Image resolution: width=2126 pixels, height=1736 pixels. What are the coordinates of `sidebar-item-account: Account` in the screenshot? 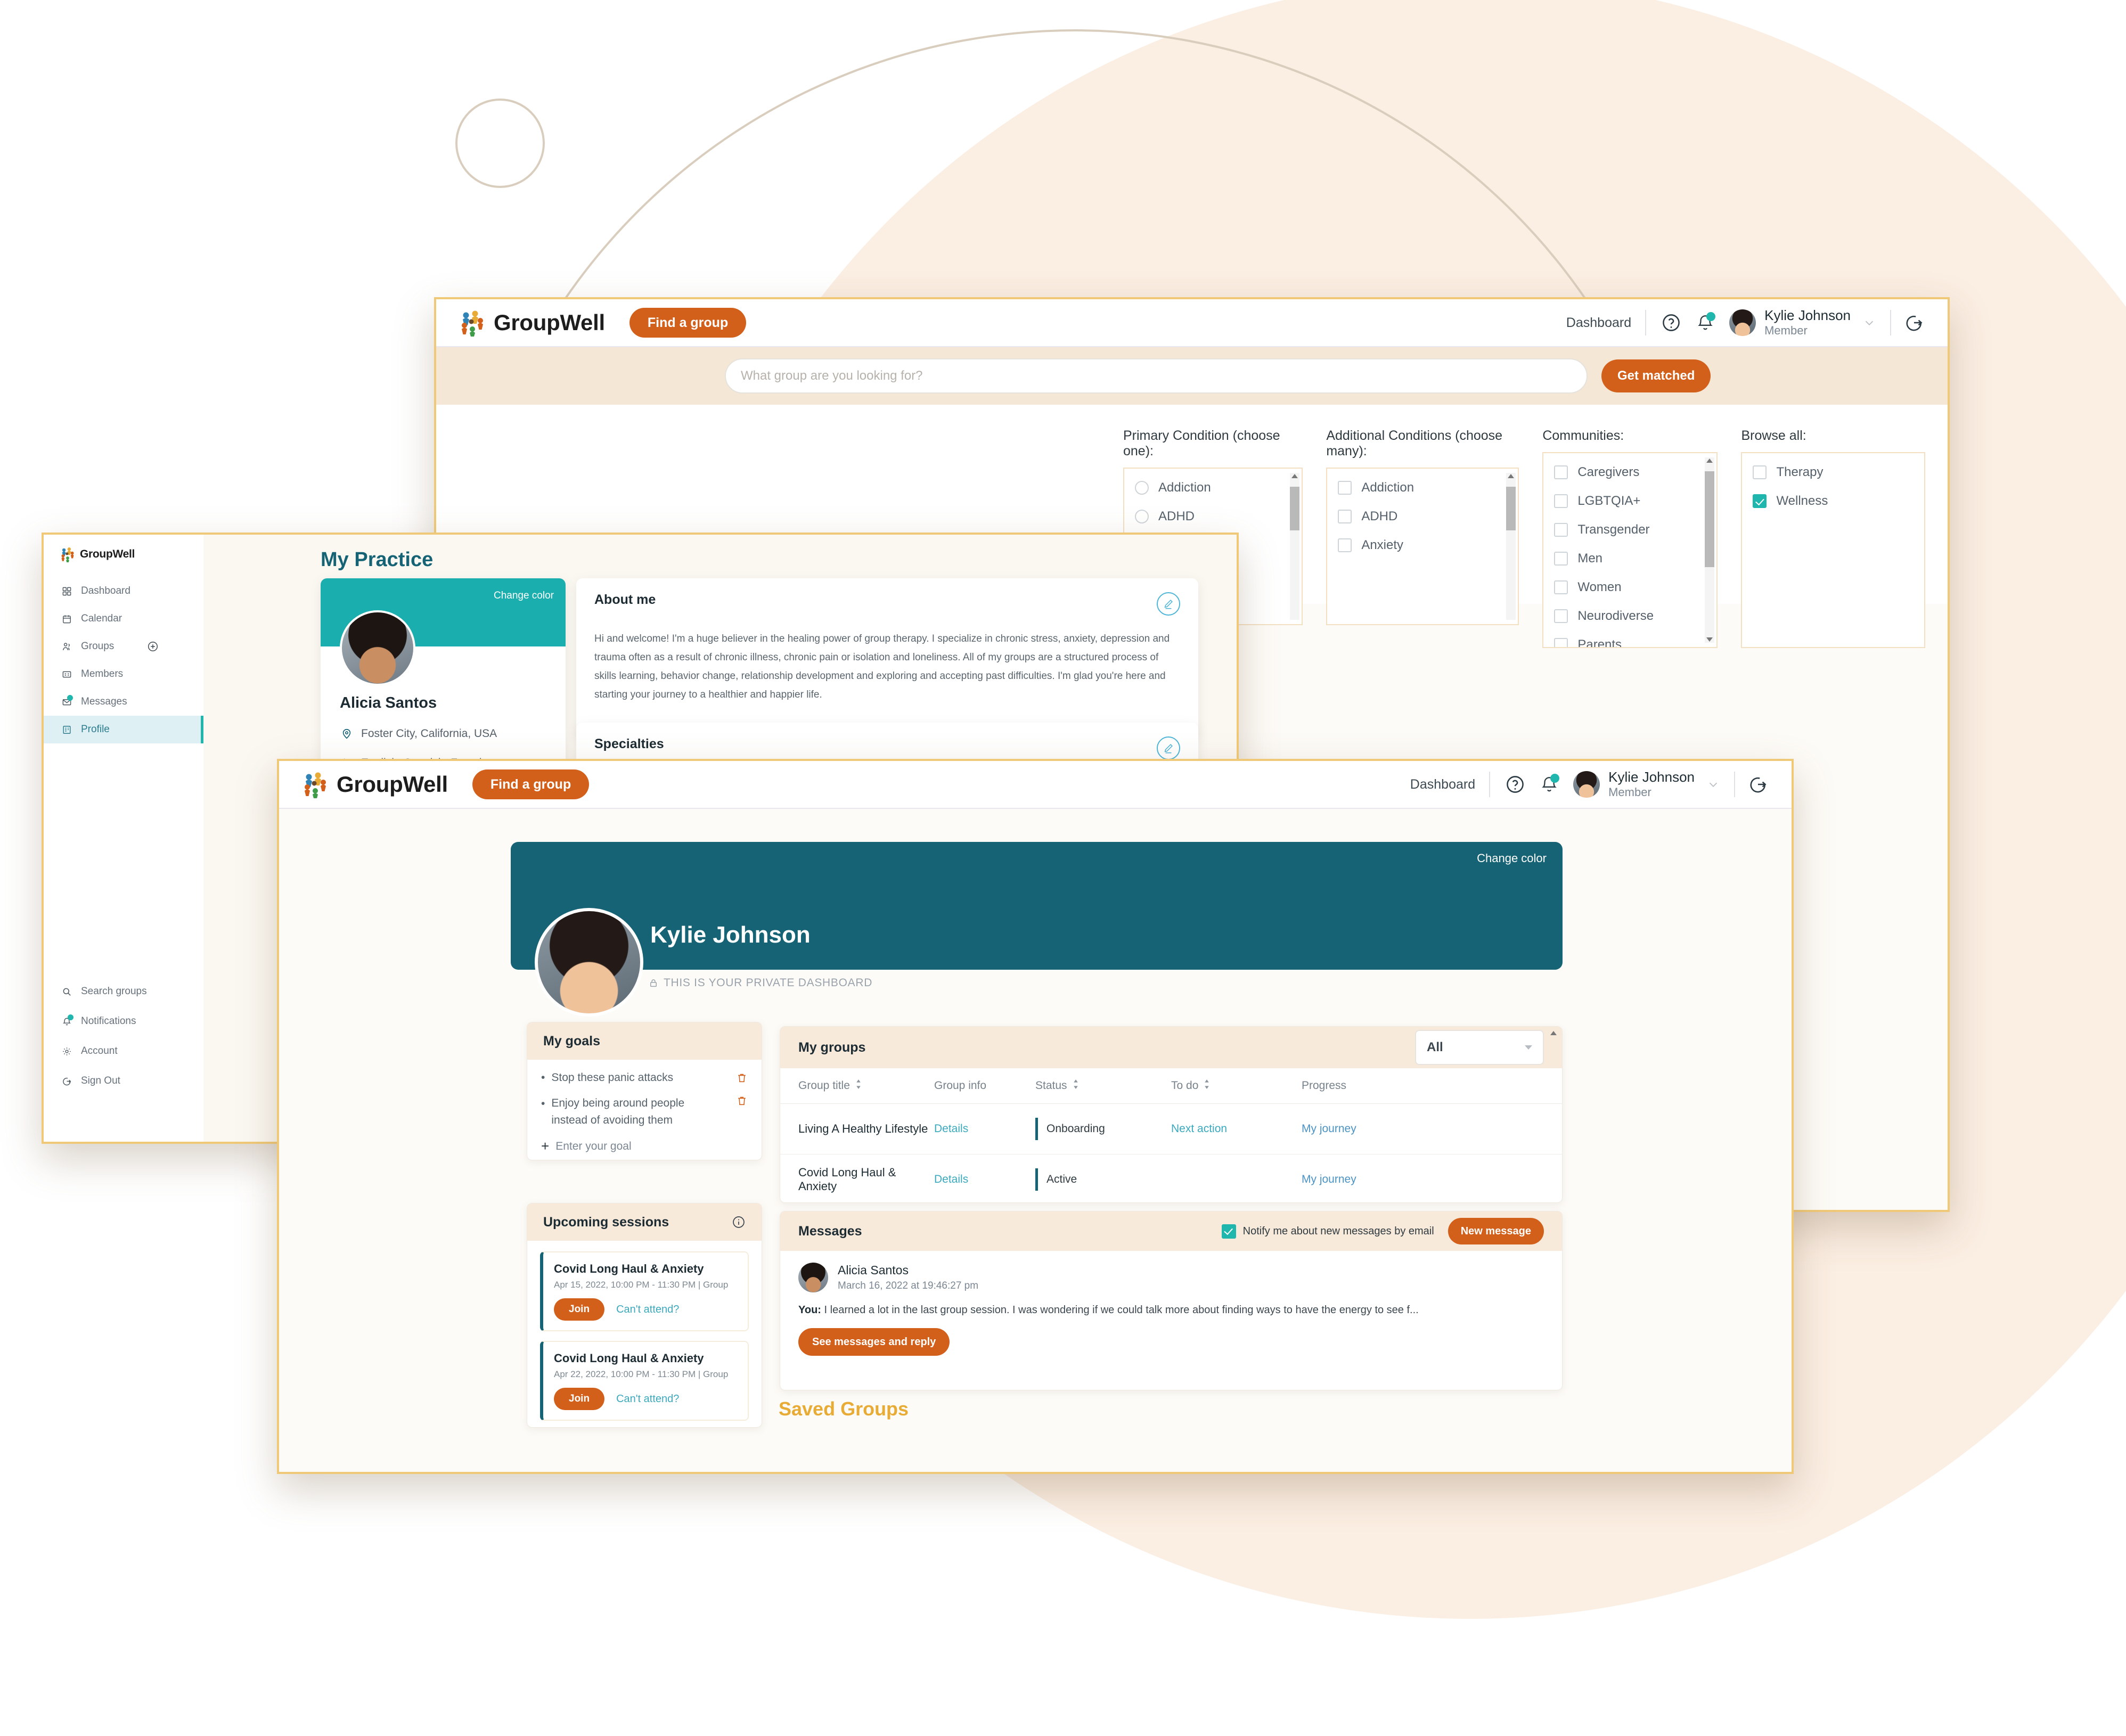 It's located at (123, 1051).